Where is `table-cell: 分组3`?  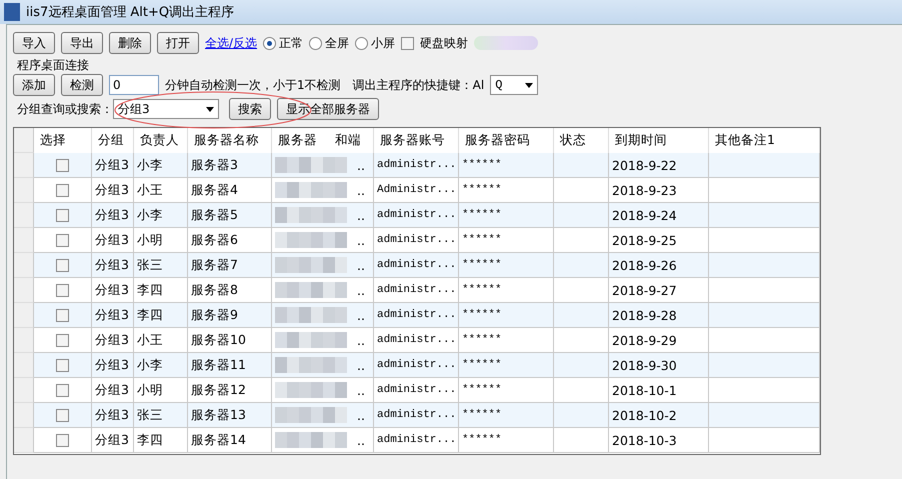 table-cell: 分组3 is located at coordinates (113, 440).